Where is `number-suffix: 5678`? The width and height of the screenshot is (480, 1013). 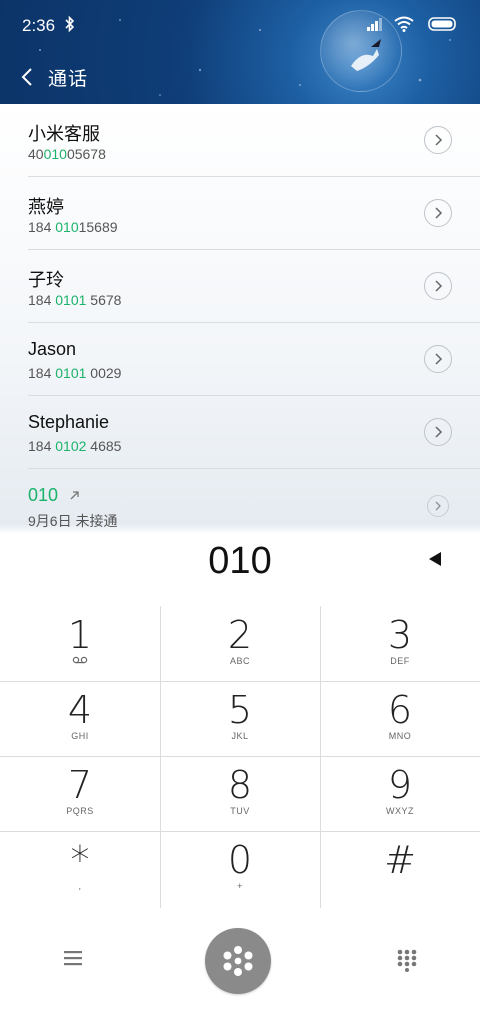 number-suffix: 5678 is located at coordinates (104, 300).